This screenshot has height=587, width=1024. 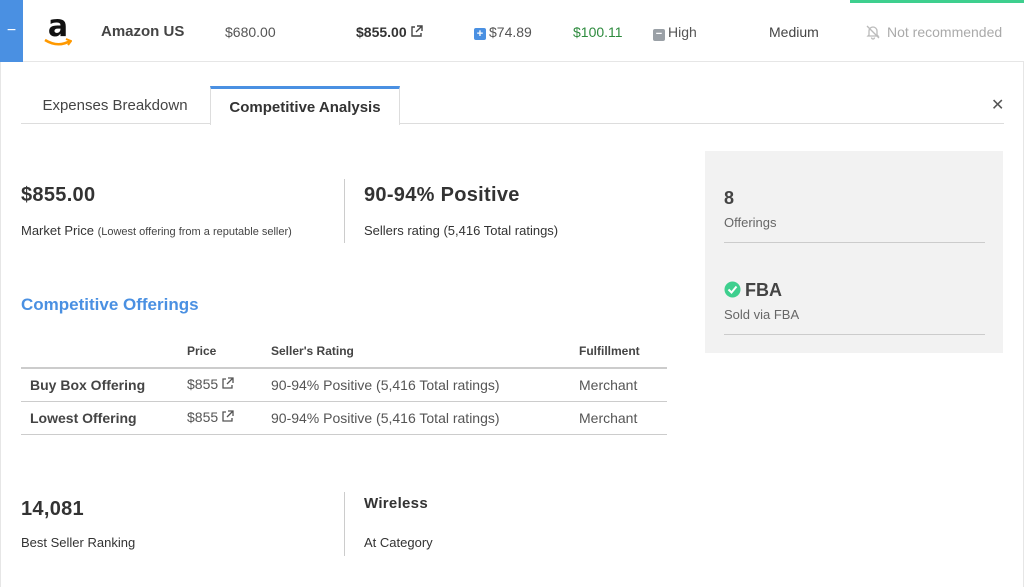 What do you see at coordinates (598, 32) in the screenshot?
I see `profit-value: $100.11` at bounding box center [598, 32].